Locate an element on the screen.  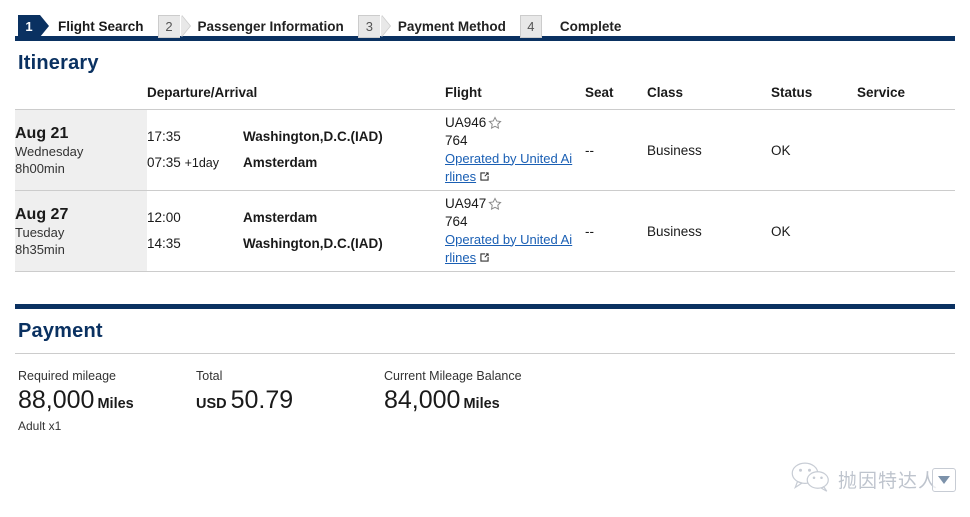
chevron-down-icon is located at coordinates (944, 479).